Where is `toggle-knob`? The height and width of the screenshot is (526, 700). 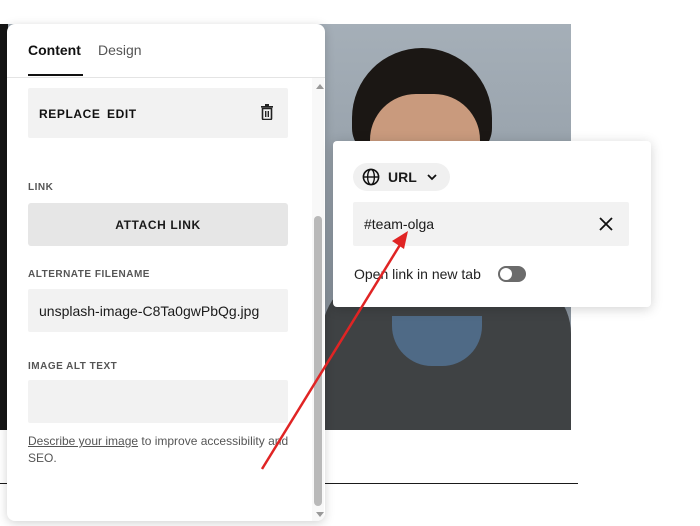 toggle-knob is located at coordinates (506, 274).